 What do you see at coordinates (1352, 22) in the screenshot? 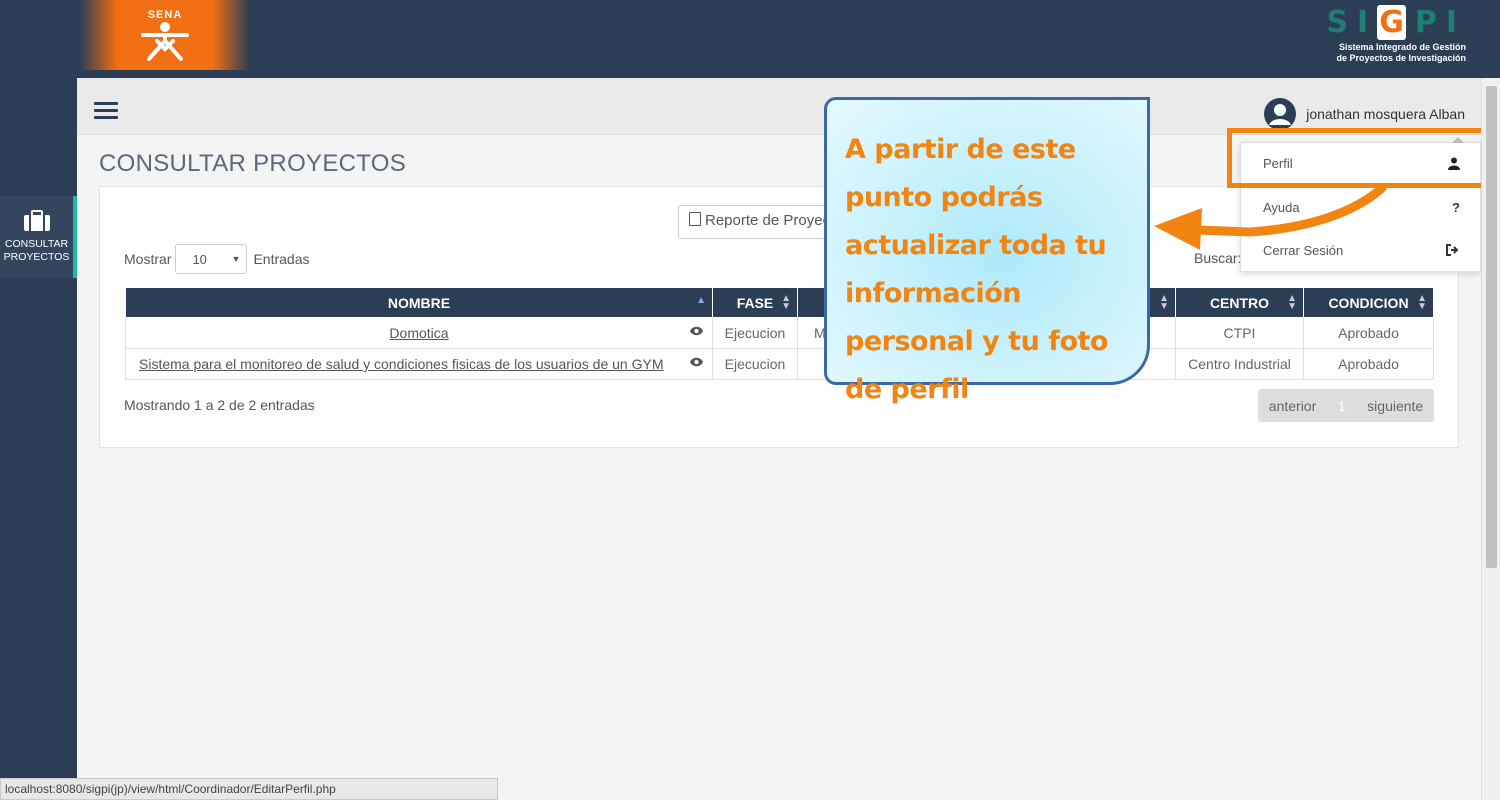
I see `sigpi-brand-before: SI` at bounding box center [1352, 22].